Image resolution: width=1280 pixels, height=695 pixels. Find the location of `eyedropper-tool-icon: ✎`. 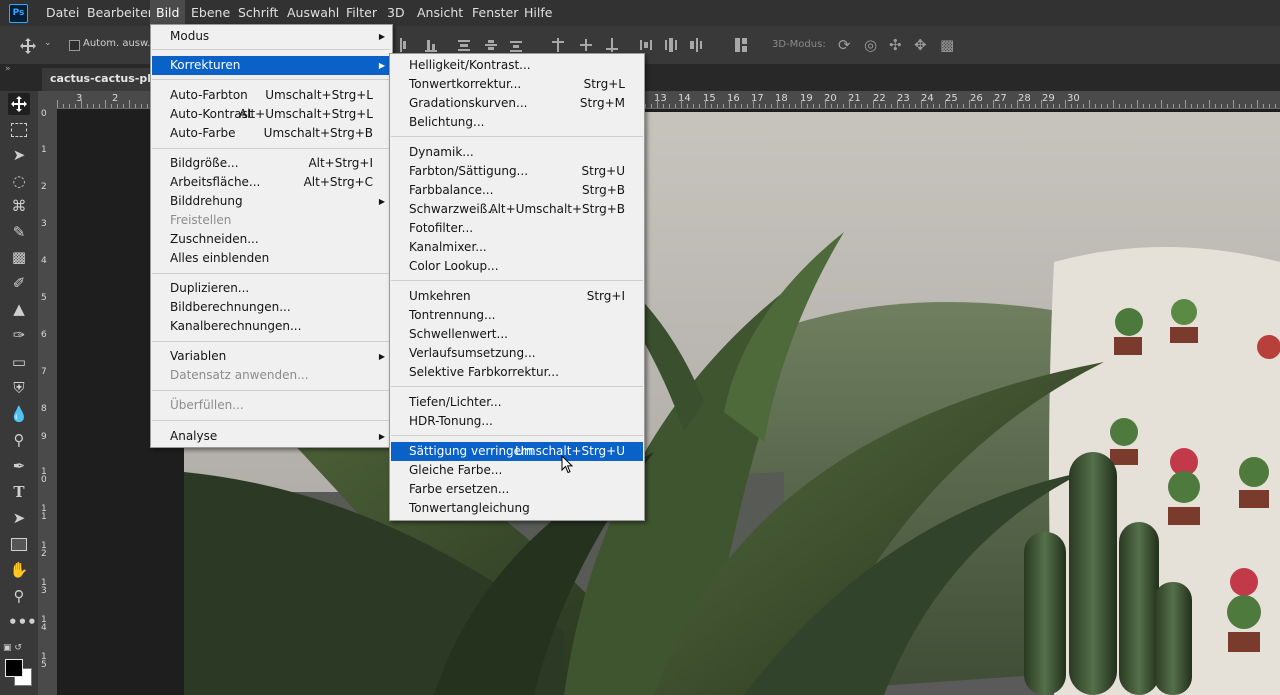

eyedropper-tool-icon: ✎ is located at coordinates (19, 232).